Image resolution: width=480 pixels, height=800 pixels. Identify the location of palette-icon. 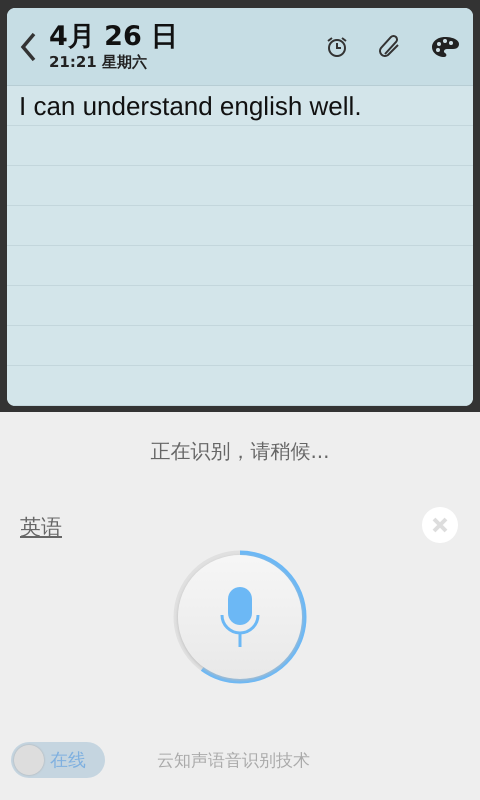
(445, 46).